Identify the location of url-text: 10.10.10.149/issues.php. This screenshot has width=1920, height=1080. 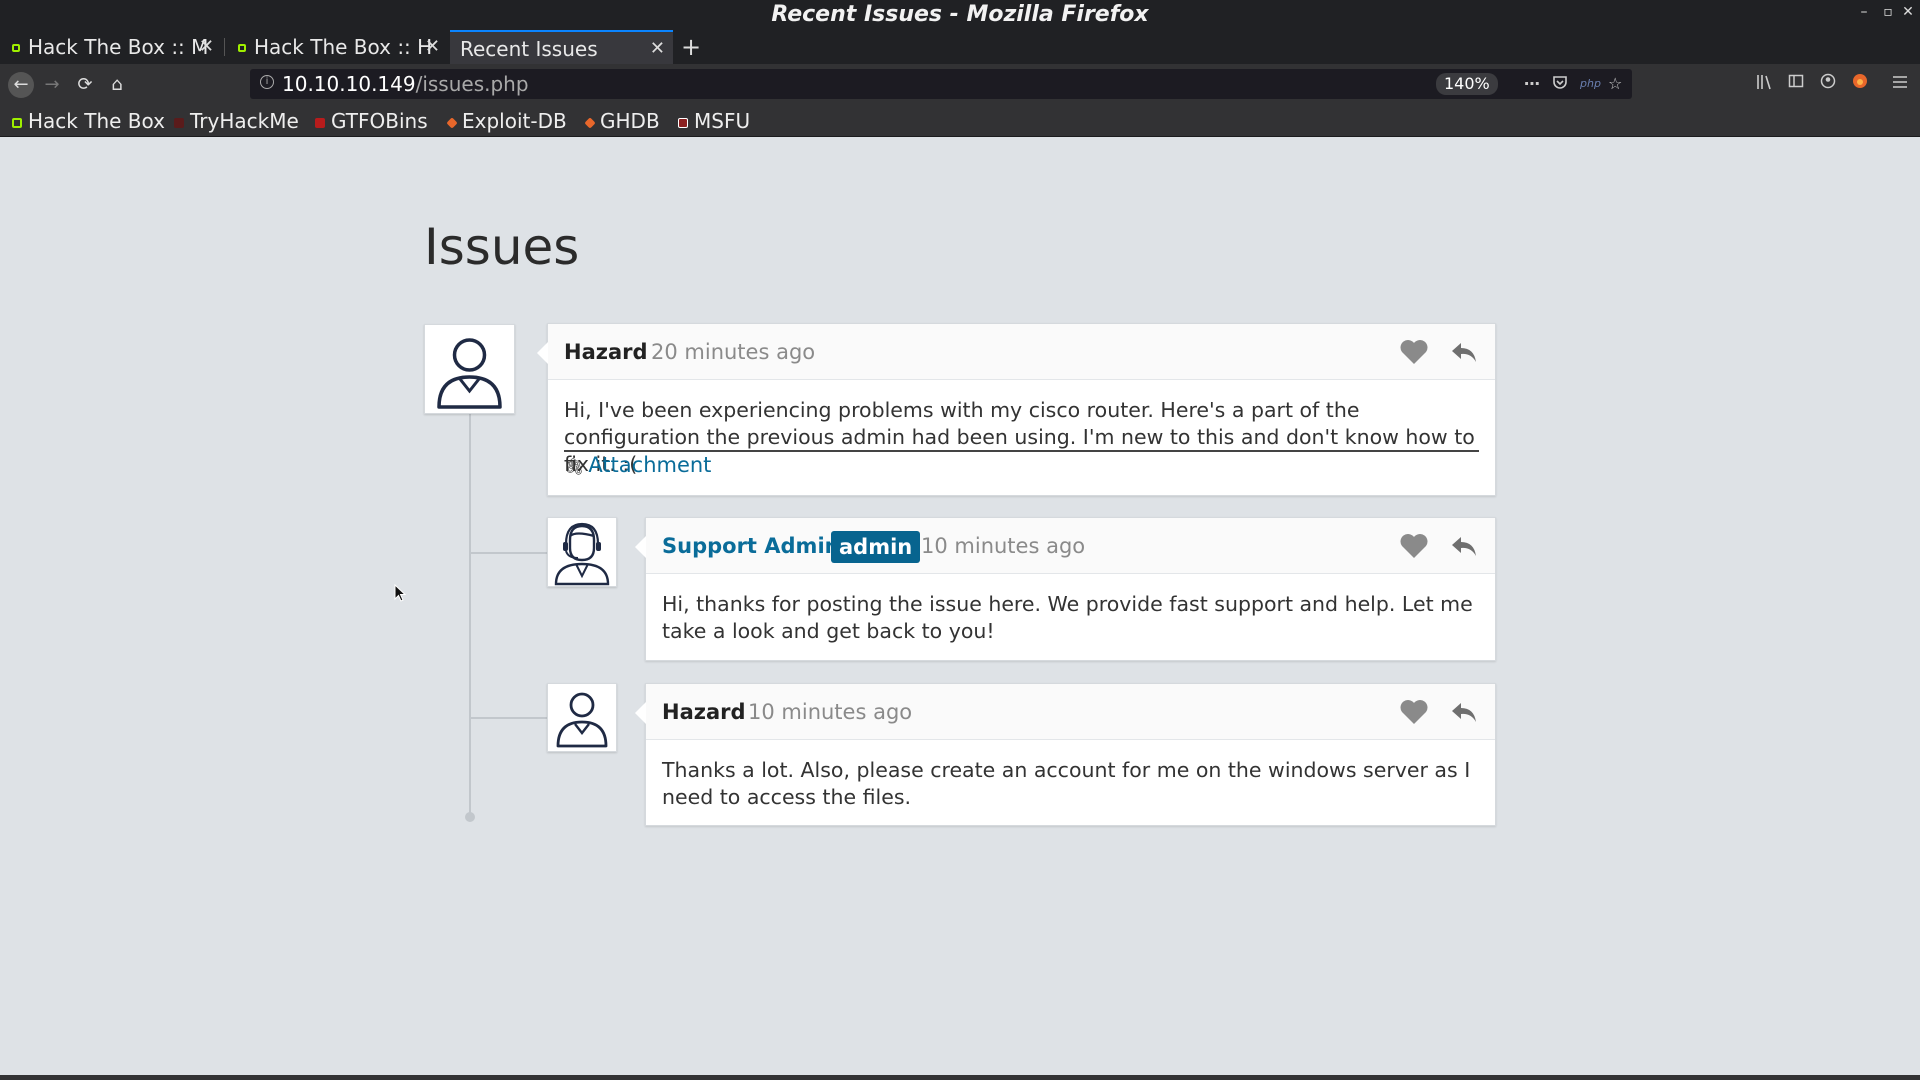
(405, 84).